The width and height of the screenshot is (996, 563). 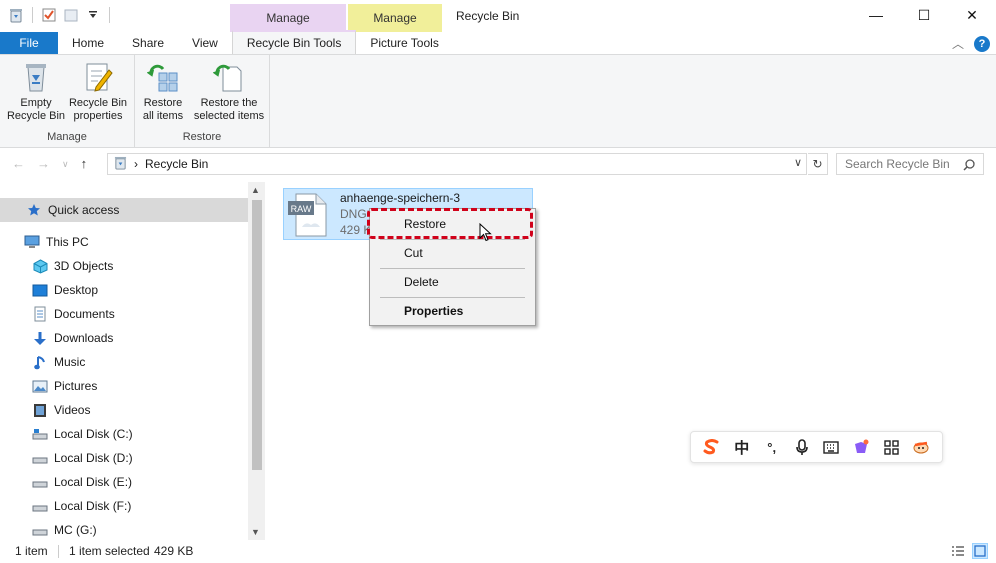 What do you see at coordinates (229, 92) in the screenshot?
I see `restore-selected-items-button: Restore the selected items` at bounding box center [229, 92].